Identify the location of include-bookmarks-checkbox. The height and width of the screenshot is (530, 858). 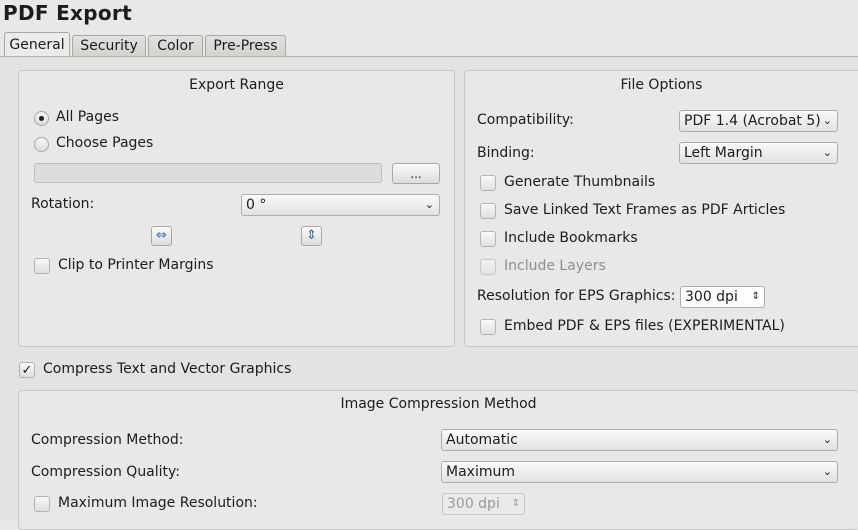
(488, 239).